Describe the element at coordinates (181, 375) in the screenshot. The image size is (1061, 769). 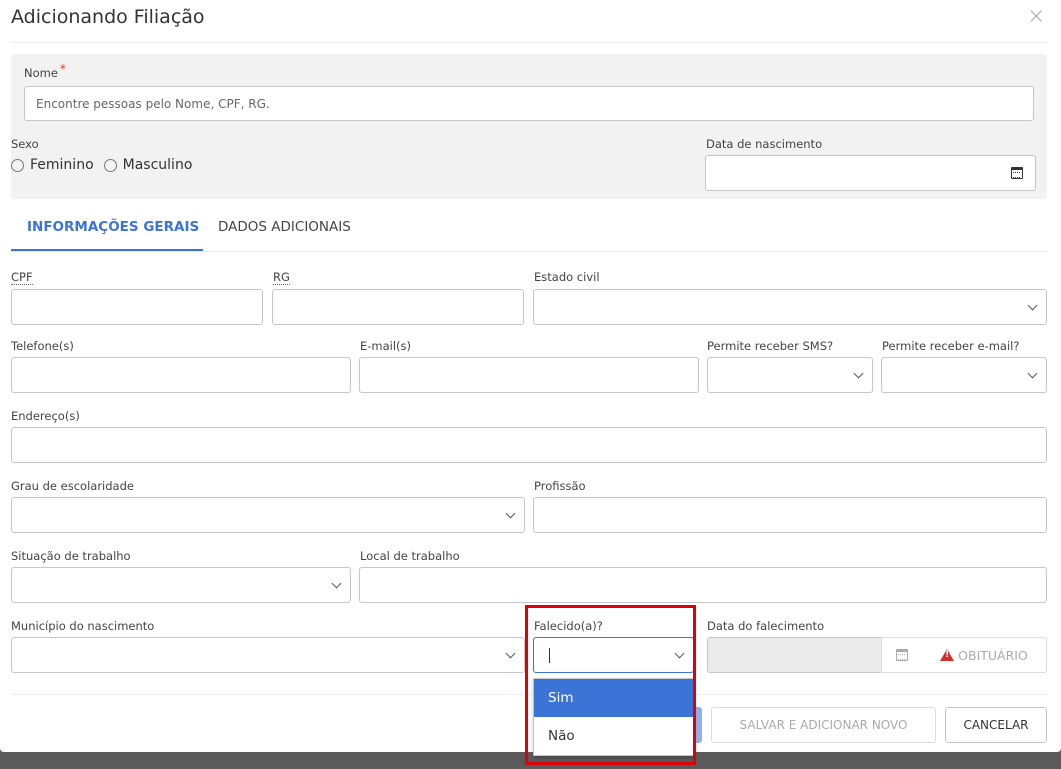
I see `telefone-input` at that location.